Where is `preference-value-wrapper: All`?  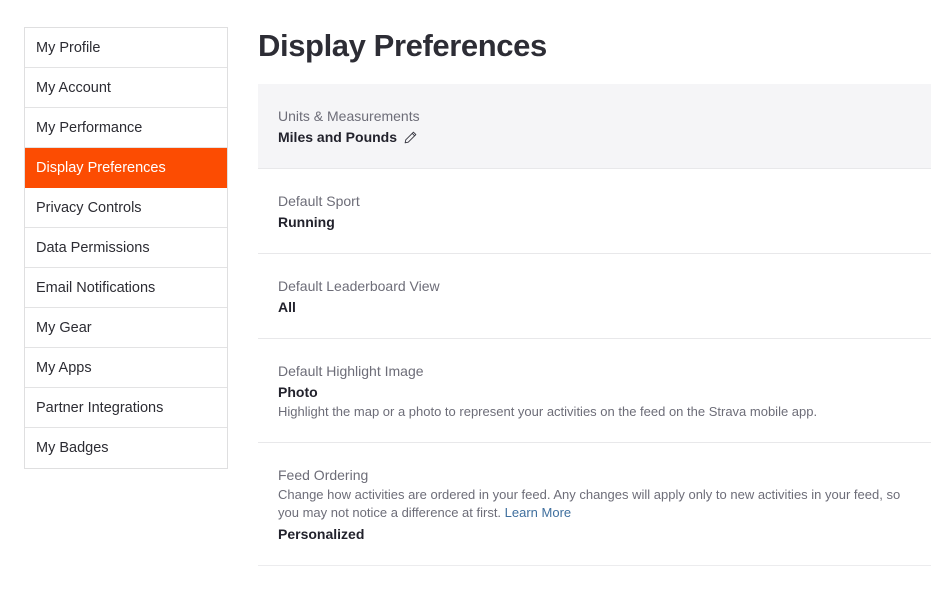 preference-value-wrapper: All is located at coordinates (594, 307).